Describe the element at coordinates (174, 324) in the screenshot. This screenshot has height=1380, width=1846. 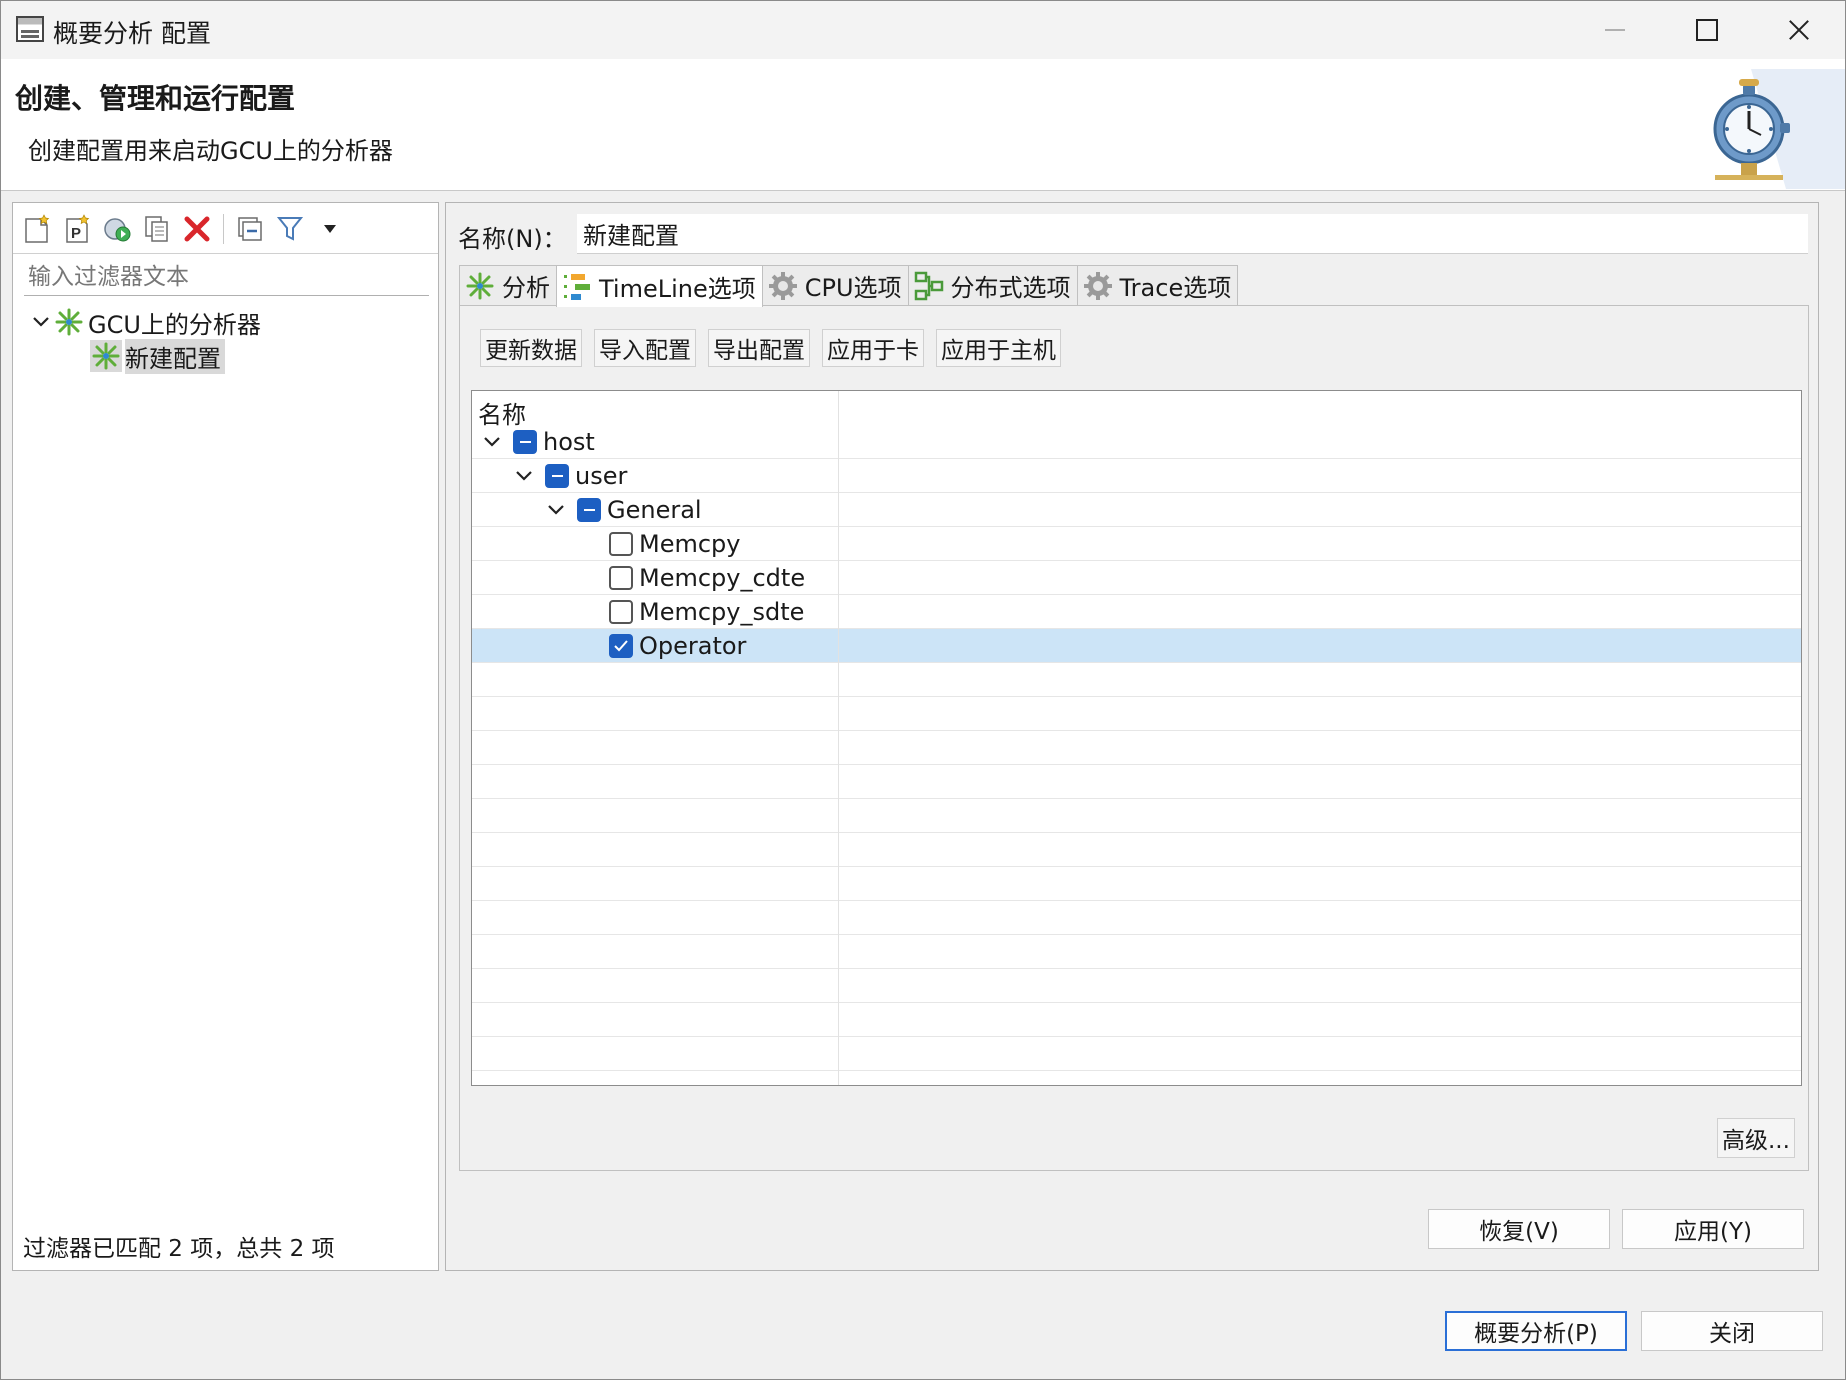
I see `tree-node-label: GCU上的分析器` at that location.